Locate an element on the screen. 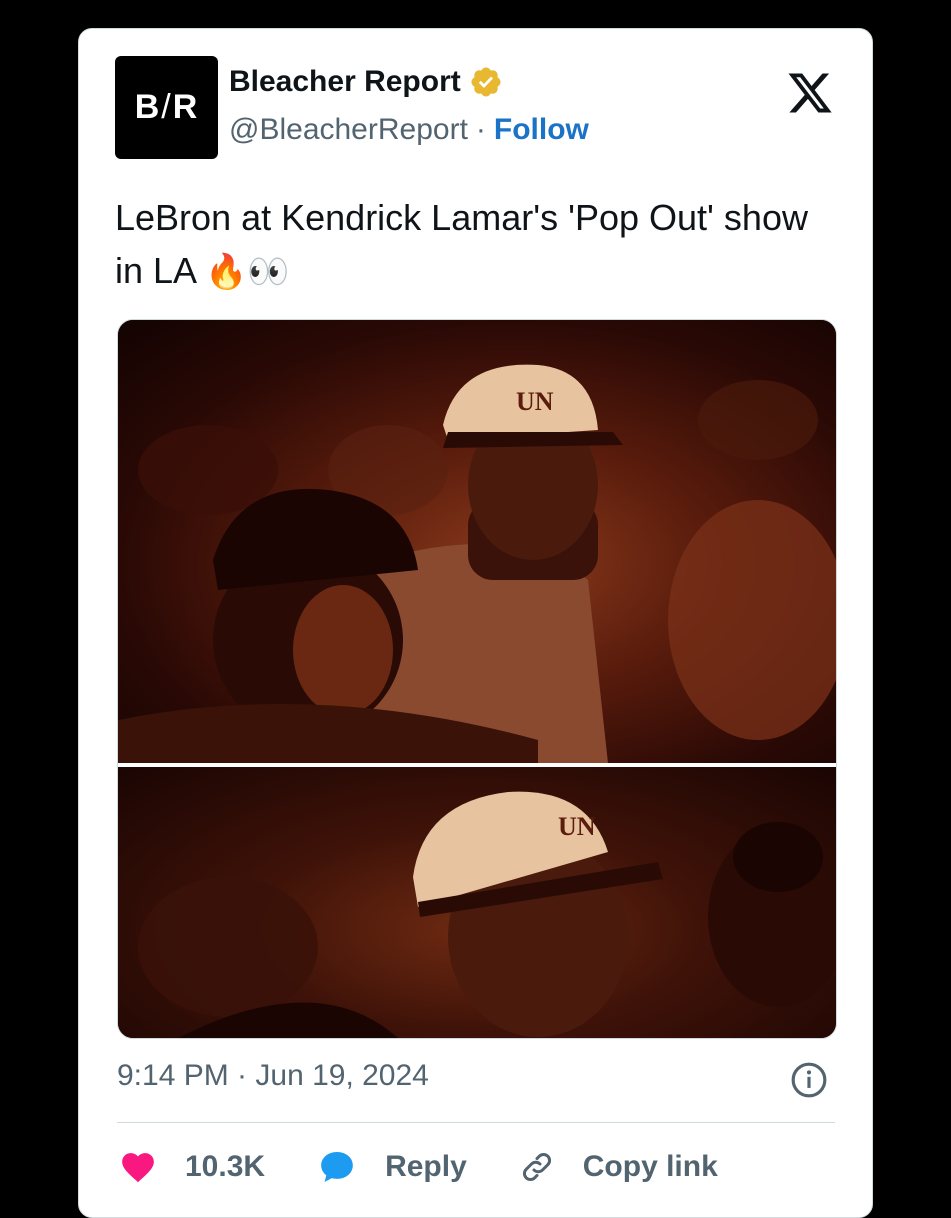 The height and width of the screenshot is (1218, 951). like-button: 10.3K is located at coordinates (192, 1167).